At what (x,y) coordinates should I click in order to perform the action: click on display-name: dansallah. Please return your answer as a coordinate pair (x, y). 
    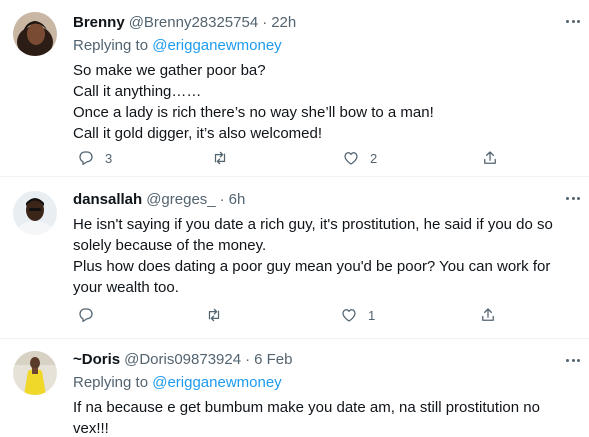
    Looking at the image, I should click on (107, 199).